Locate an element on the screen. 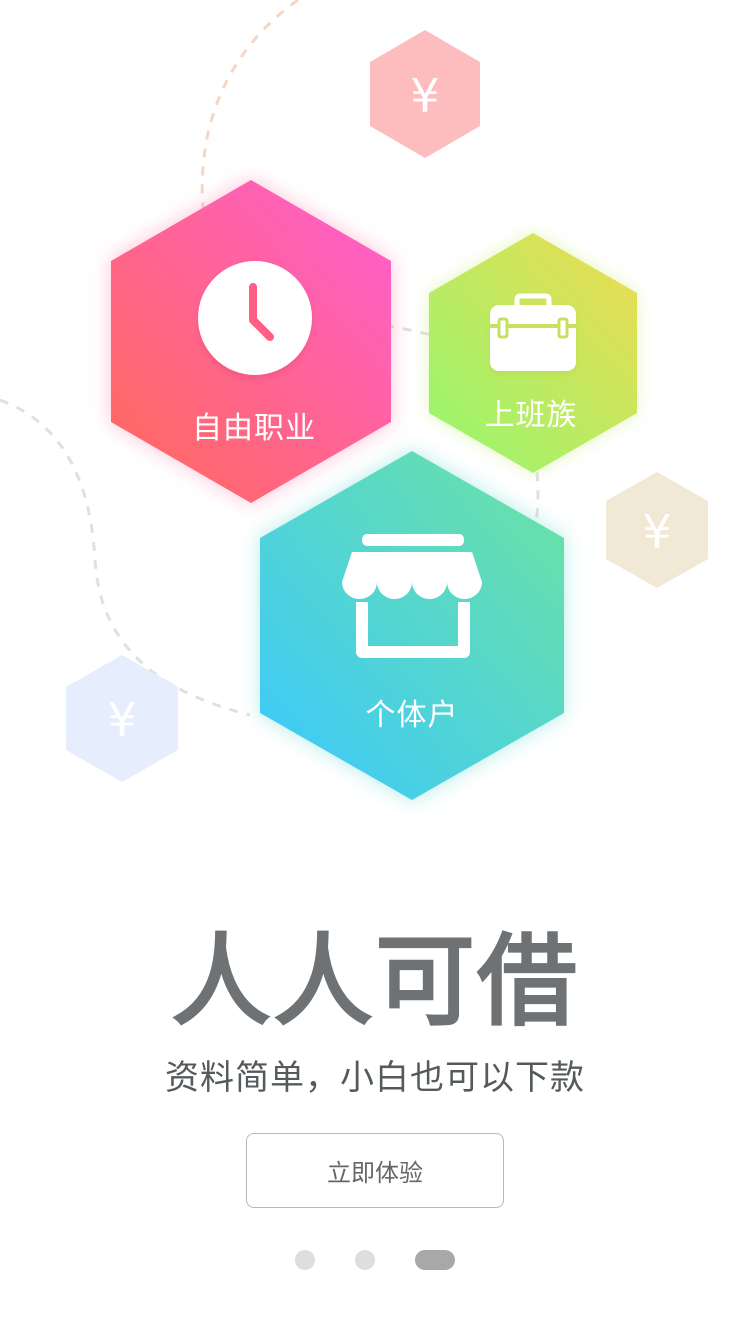  hexagon-merchant is located at coordinates (412, 625).